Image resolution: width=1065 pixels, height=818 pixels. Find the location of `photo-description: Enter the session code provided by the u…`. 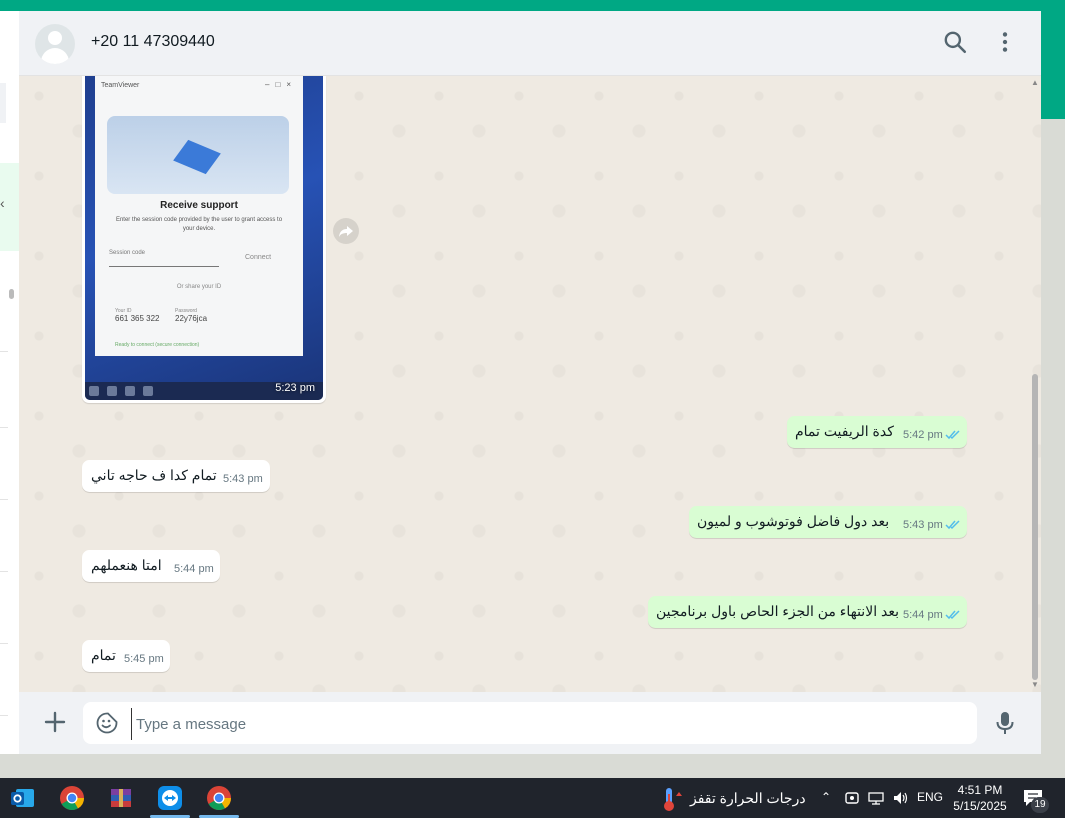

photo-description: Enter the session code provided by the u… is located at coordinates (199, 224).